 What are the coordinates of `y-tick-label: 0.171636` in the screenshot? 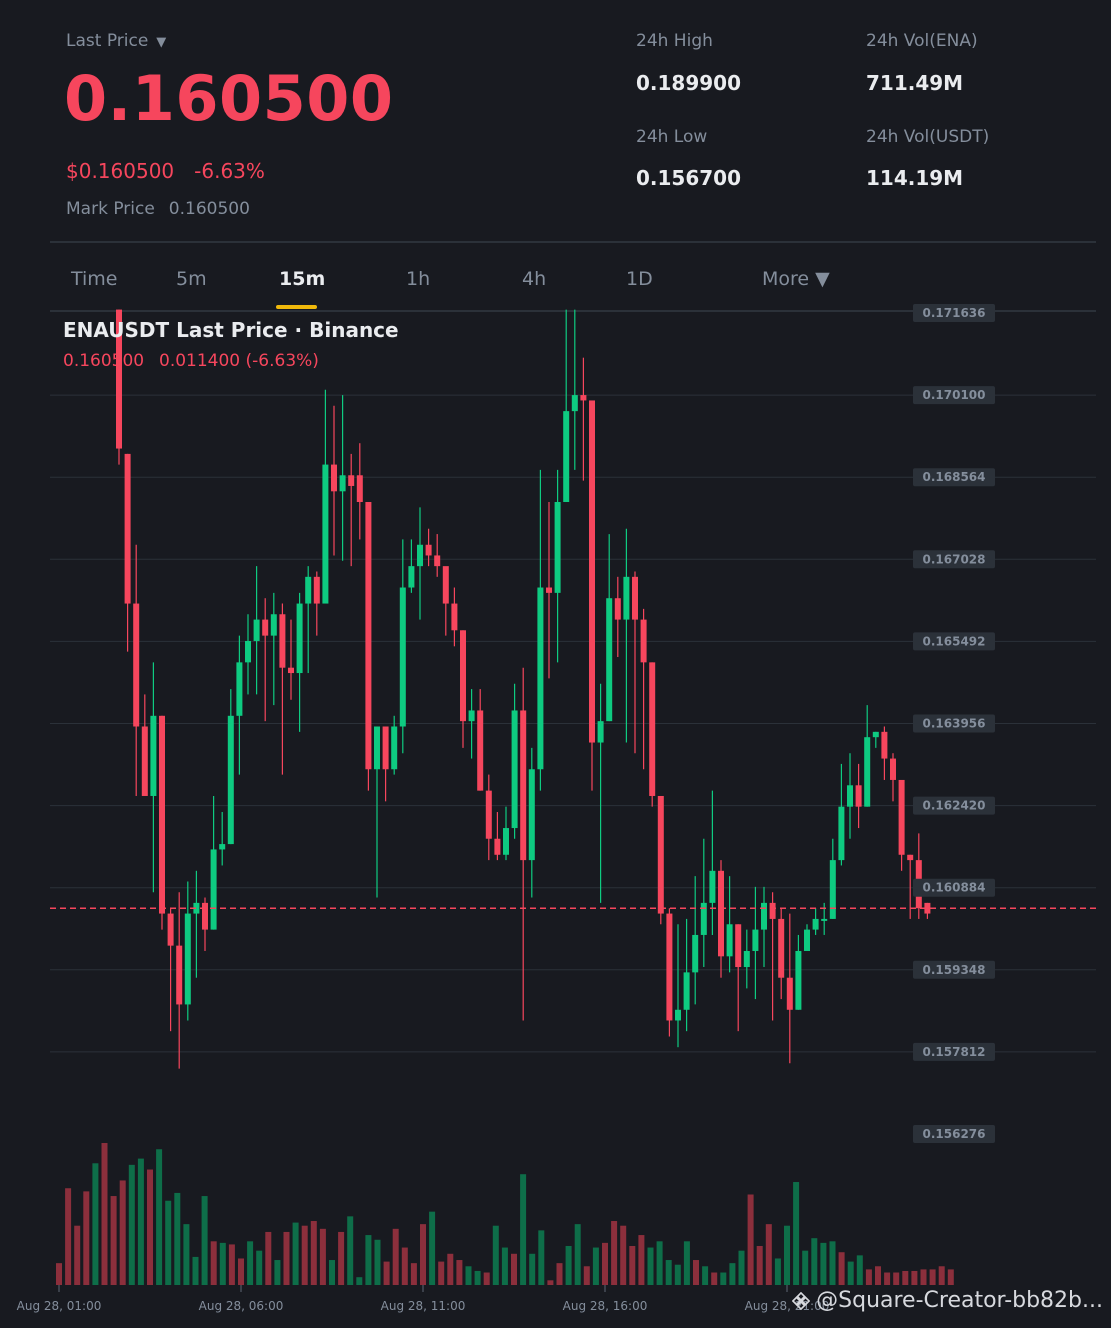 It's located at (953, 313).